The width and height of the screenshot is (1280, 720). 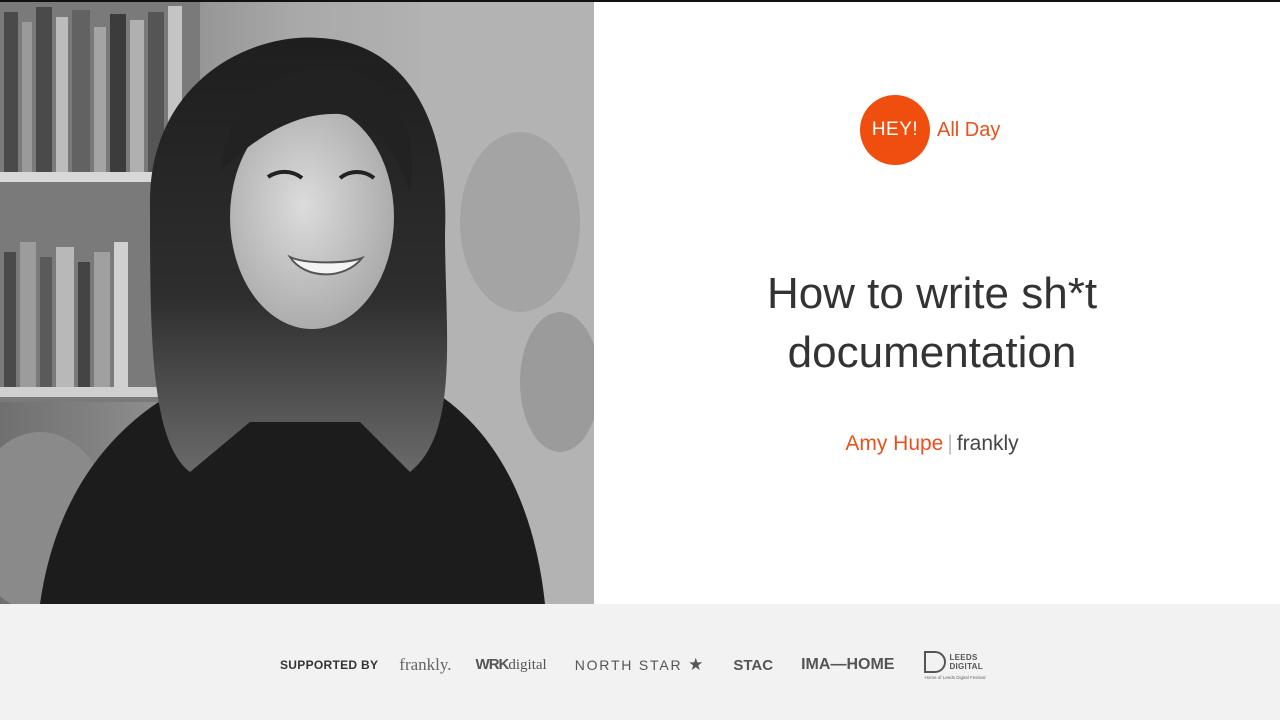 What do you see at coordinates (987, 443) in the screenshot?
I see `speaker-company: frankly` at bounding box center [987, 443].